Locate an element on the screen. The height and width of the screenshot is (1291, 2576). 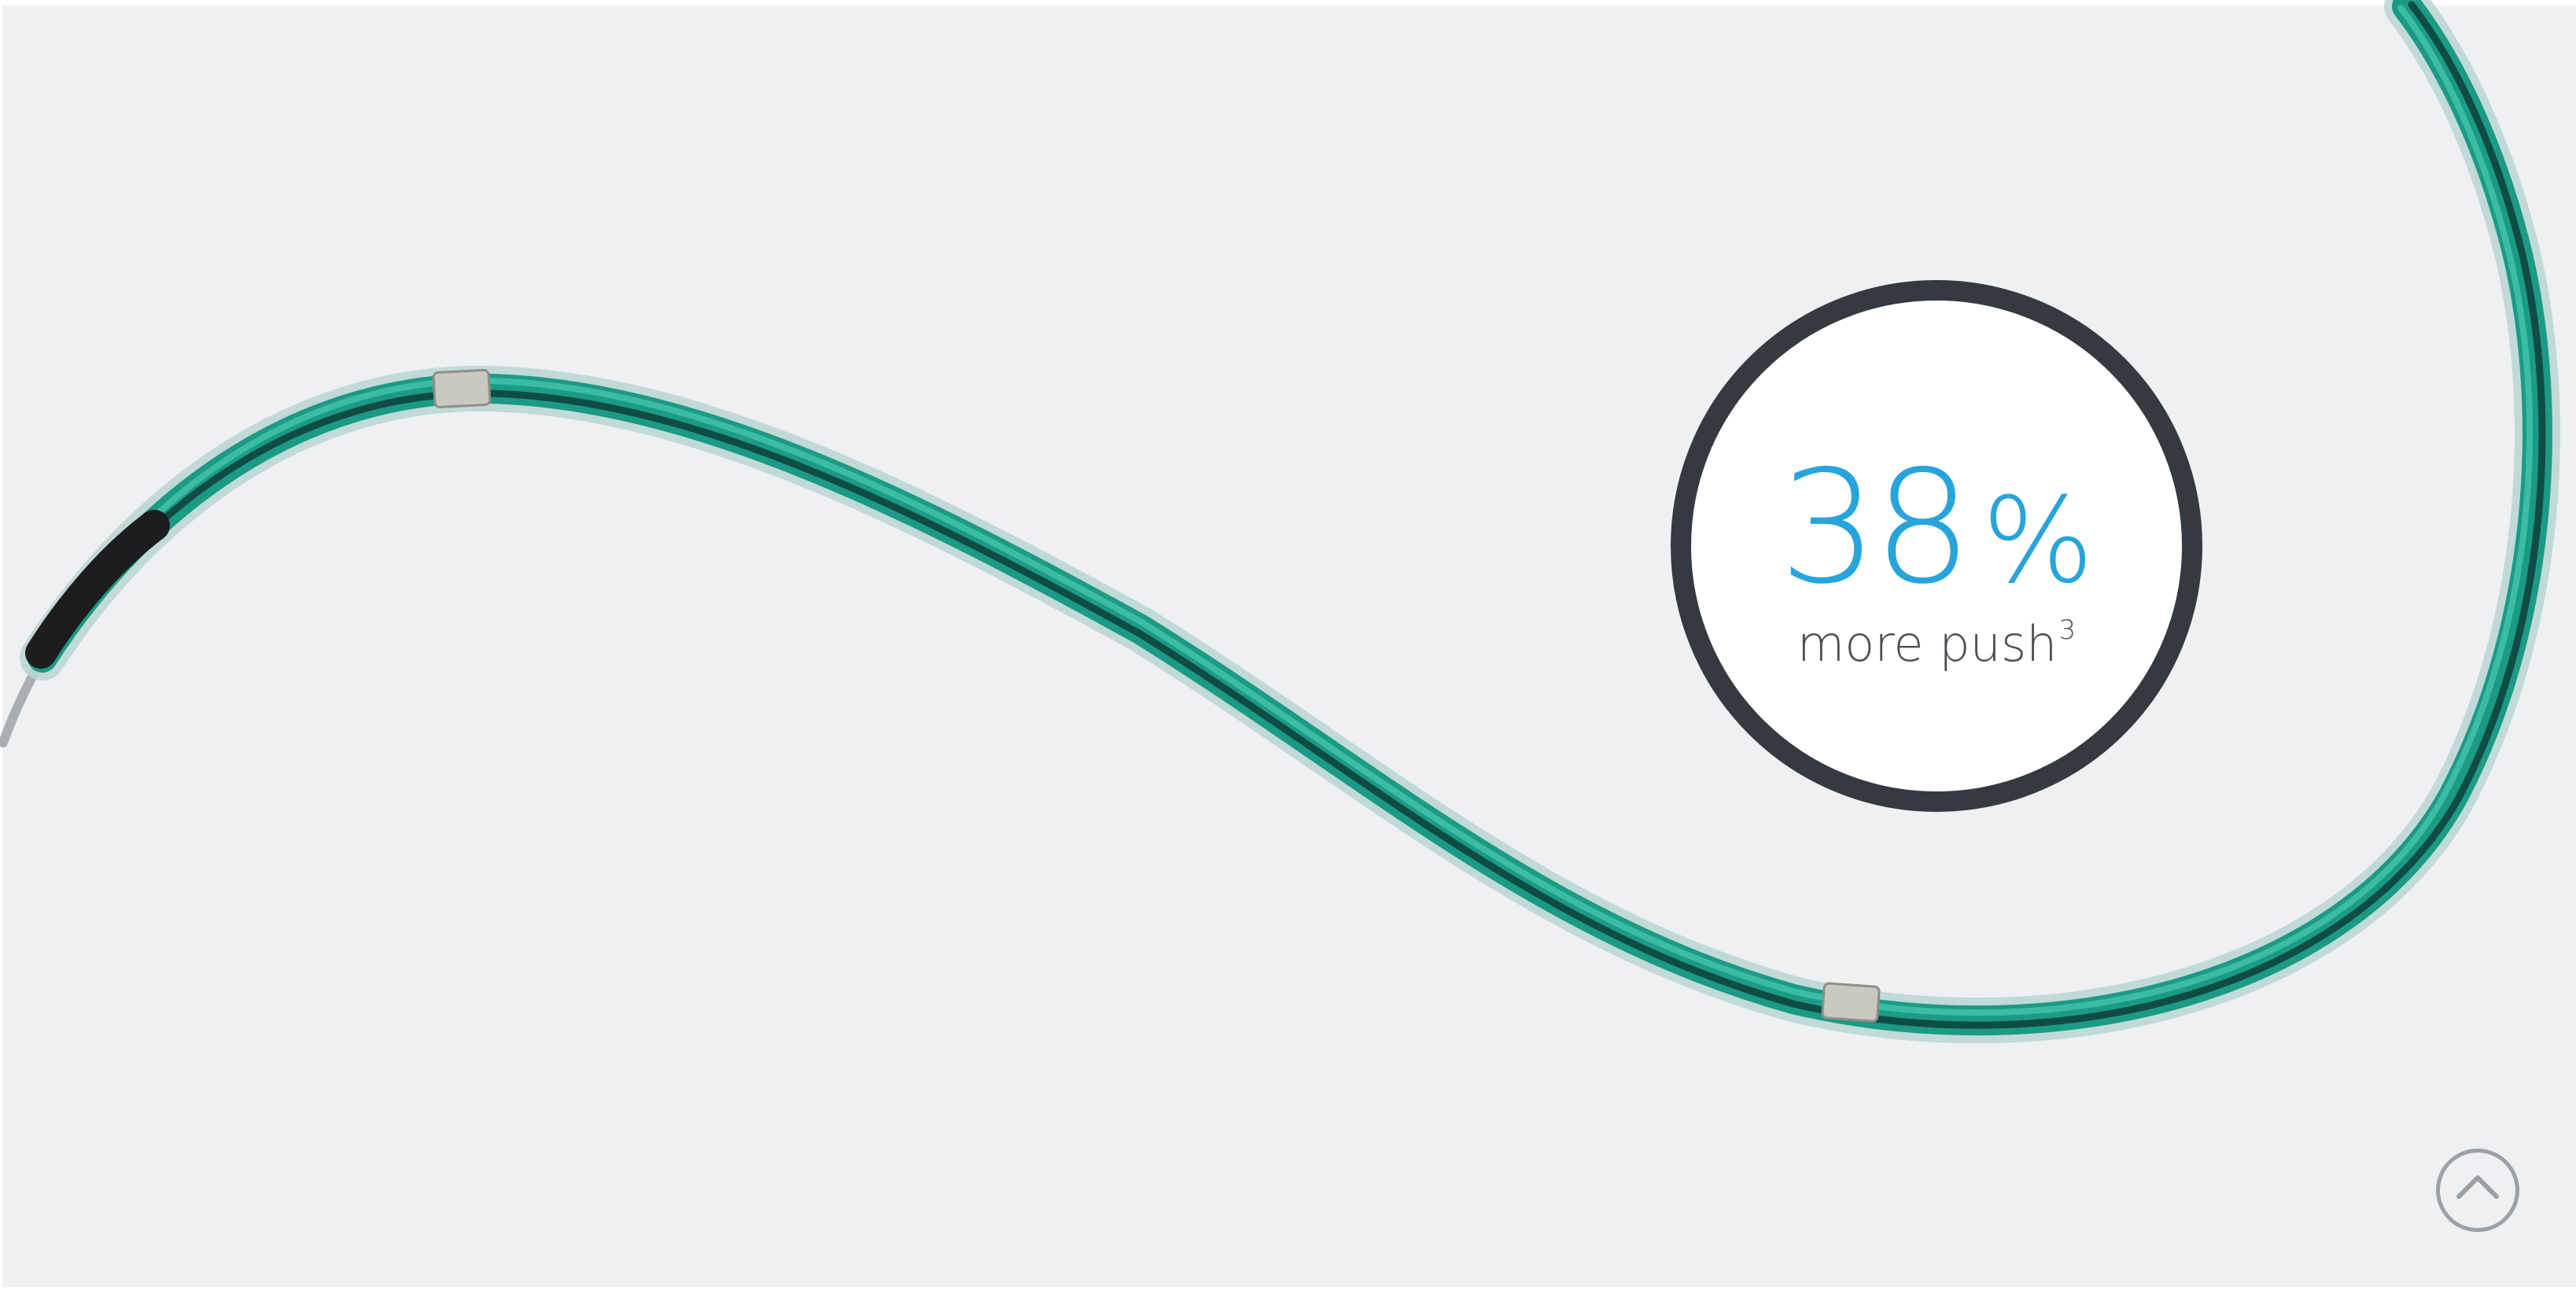
stat-badge: 38% more push3 is located at coordinates (1937, 546).